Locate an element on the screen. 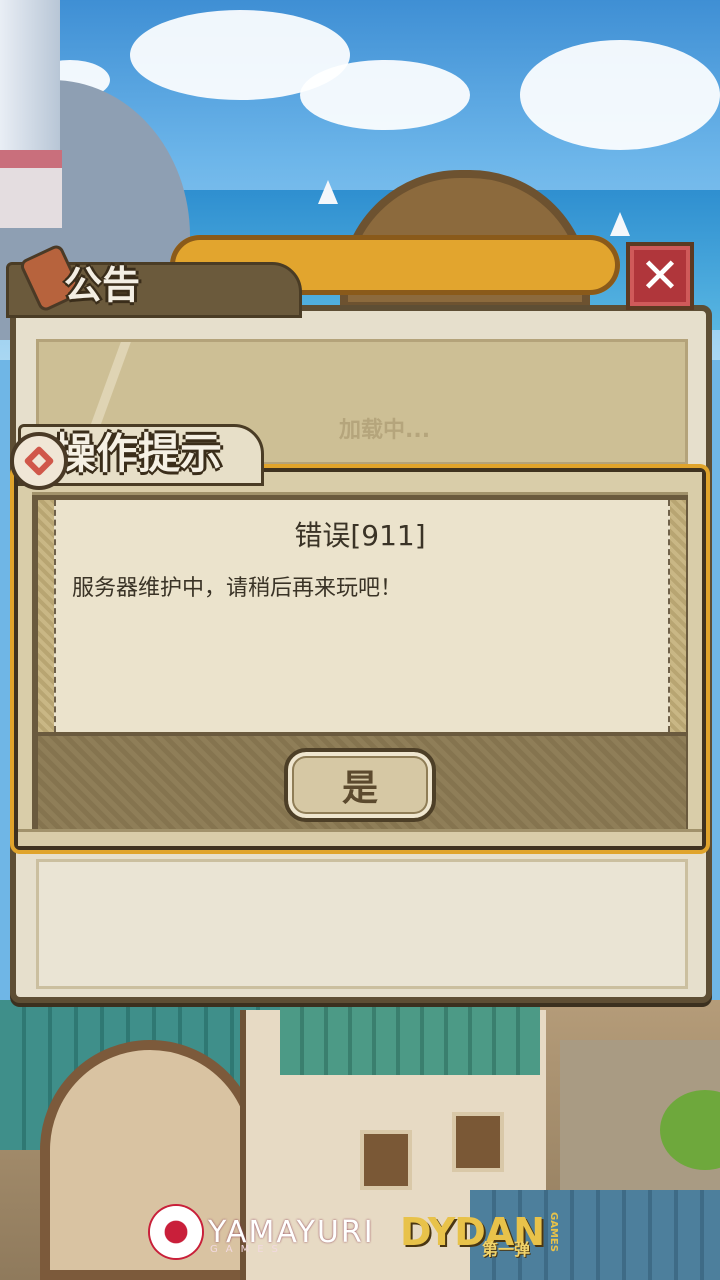  confirm-button: 是 is located at coordinates (360, 785).